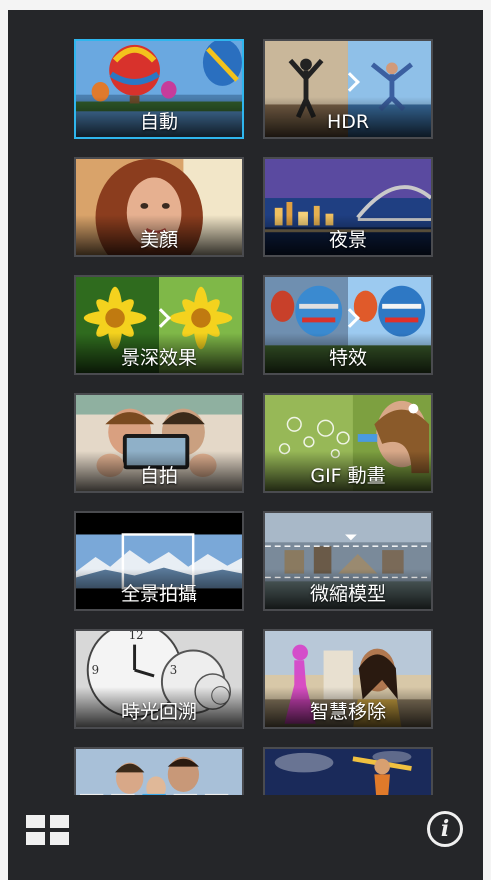  Describe the element at coordinates (159, 207) in the screenshot. I see `mode-tile-beauty: 美顏` at that location.